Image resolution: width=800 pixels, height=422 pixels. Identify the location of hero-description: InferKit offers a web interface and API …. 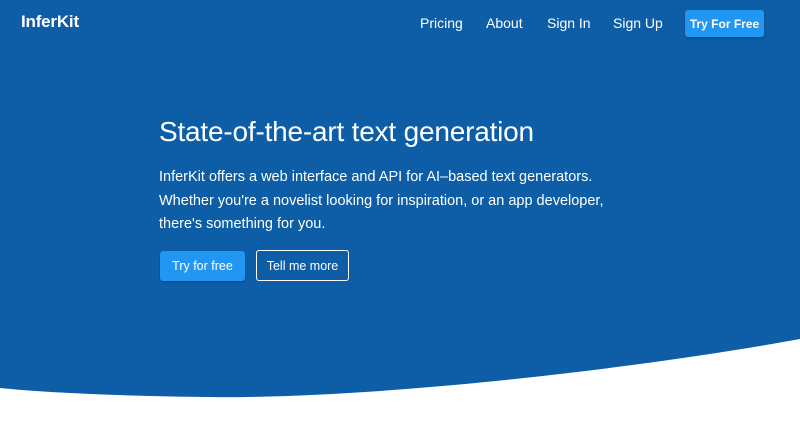
(389, 201).